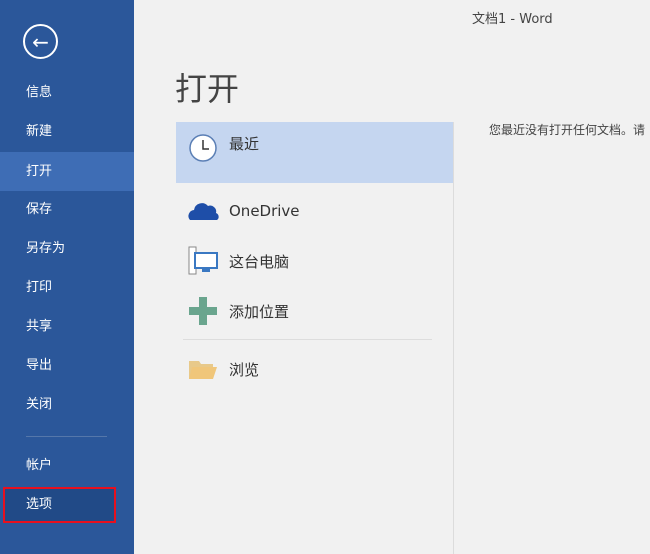  What do you see at coordinates (207, 89) in the screenshot?
I see `page-title: 打开` at bounding box center [207, 89].